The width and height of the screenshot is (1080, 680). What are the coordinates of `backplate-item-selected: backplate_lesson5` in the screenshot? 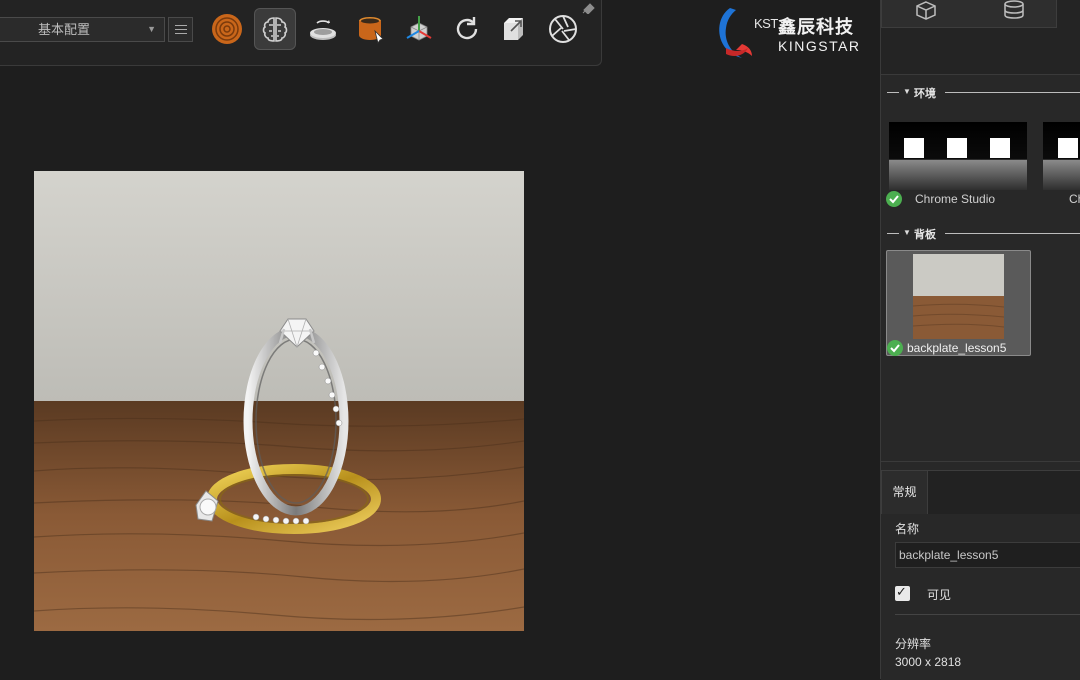 It's located at (958, 303).